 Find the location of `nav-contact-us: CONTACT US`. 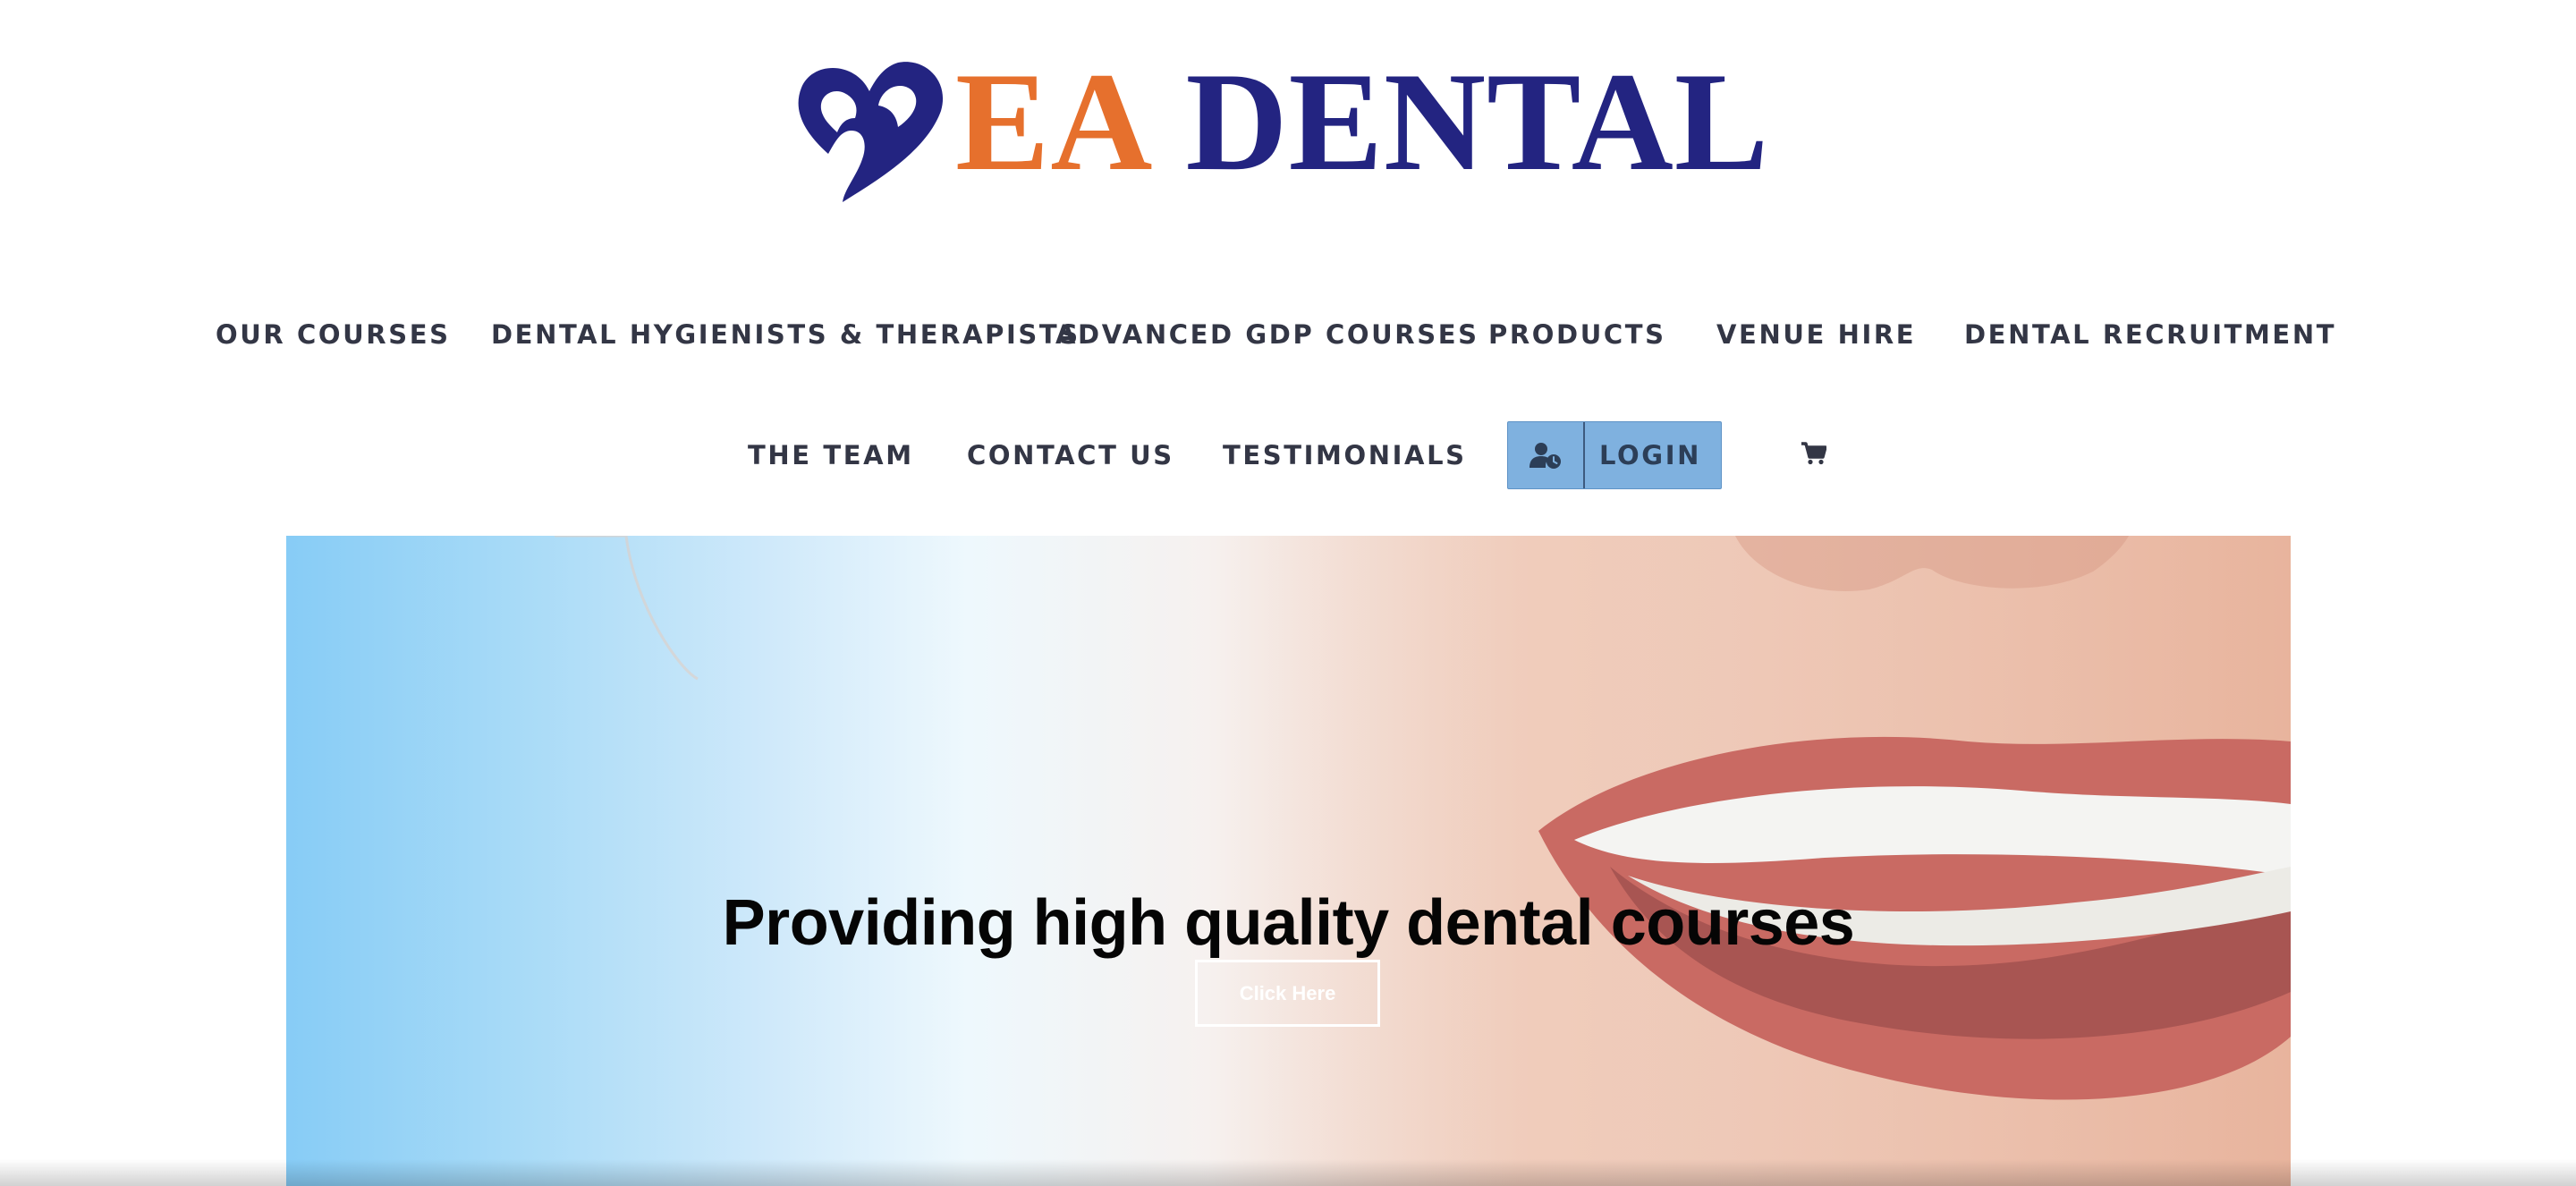

nav-contact-us: CONTACT US is located at coordinates (1070, 455).